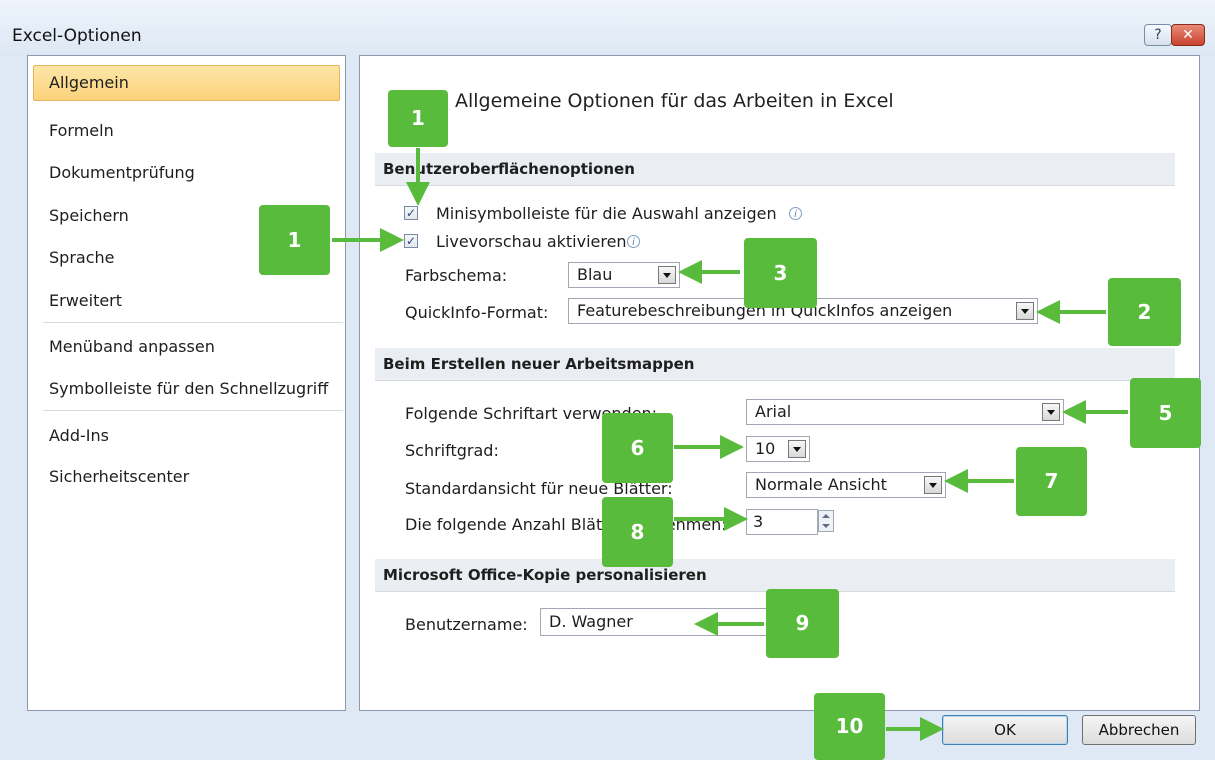  What do you see at coordinates (773, 411) in the screenshot?
I see `font-value: Arial` at bounding box center [773, 411].